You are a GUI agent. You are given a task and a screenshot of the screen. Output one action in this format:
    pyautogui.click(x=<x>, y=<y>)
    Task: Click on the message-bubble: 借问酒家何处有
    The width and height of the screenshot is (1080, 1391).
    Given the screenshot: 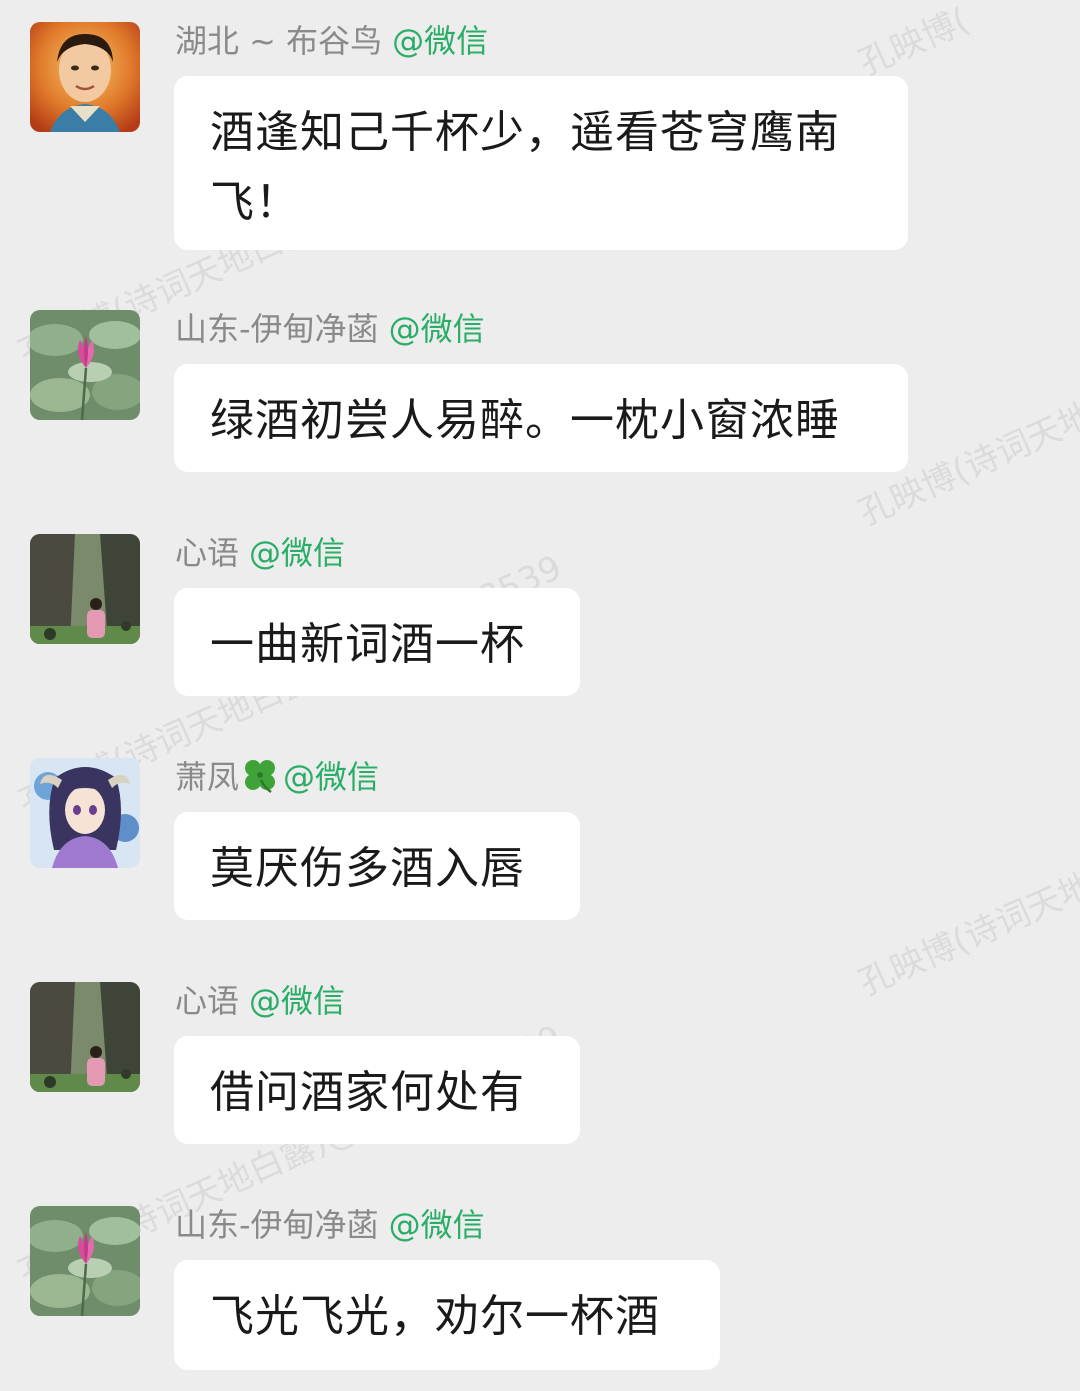 What is the action you would take?
    pyautogui.click(x=377, y=1090)
    